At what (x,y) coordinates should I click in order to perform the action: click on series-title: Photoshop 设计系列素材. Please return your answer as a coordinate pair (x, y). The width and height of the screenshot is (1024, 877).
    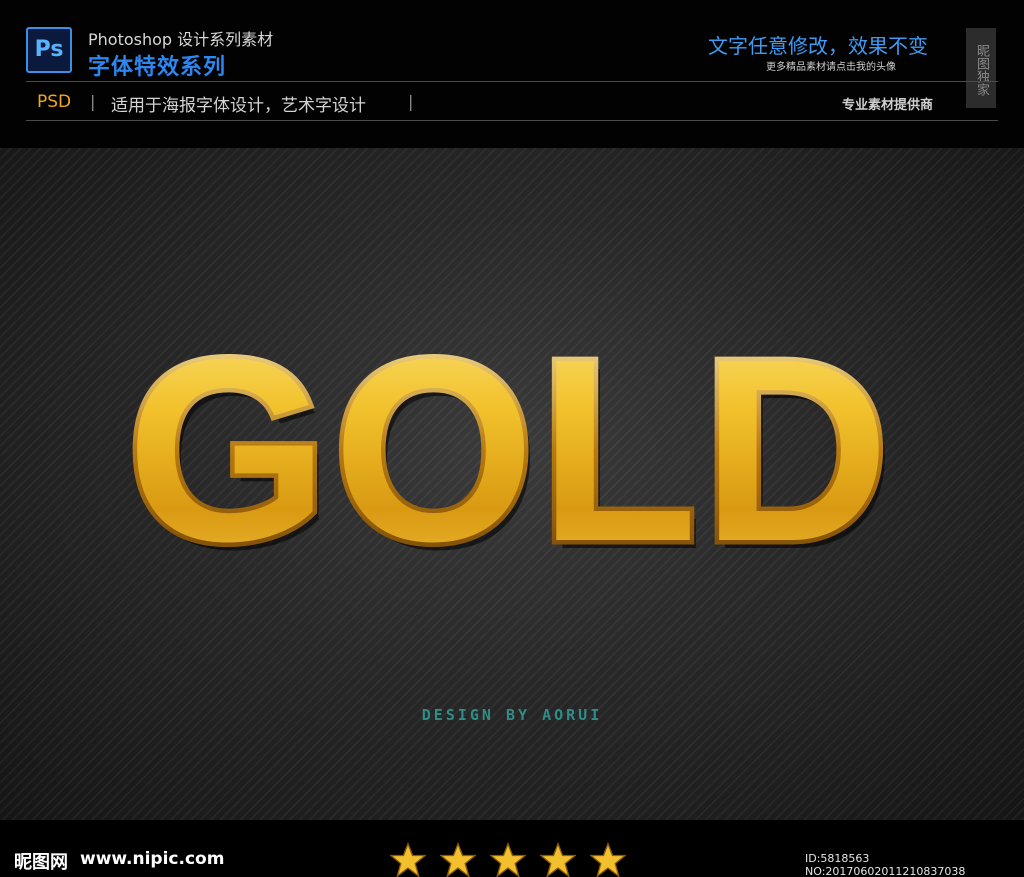
    Looking at the image, I should click on (181, 39).